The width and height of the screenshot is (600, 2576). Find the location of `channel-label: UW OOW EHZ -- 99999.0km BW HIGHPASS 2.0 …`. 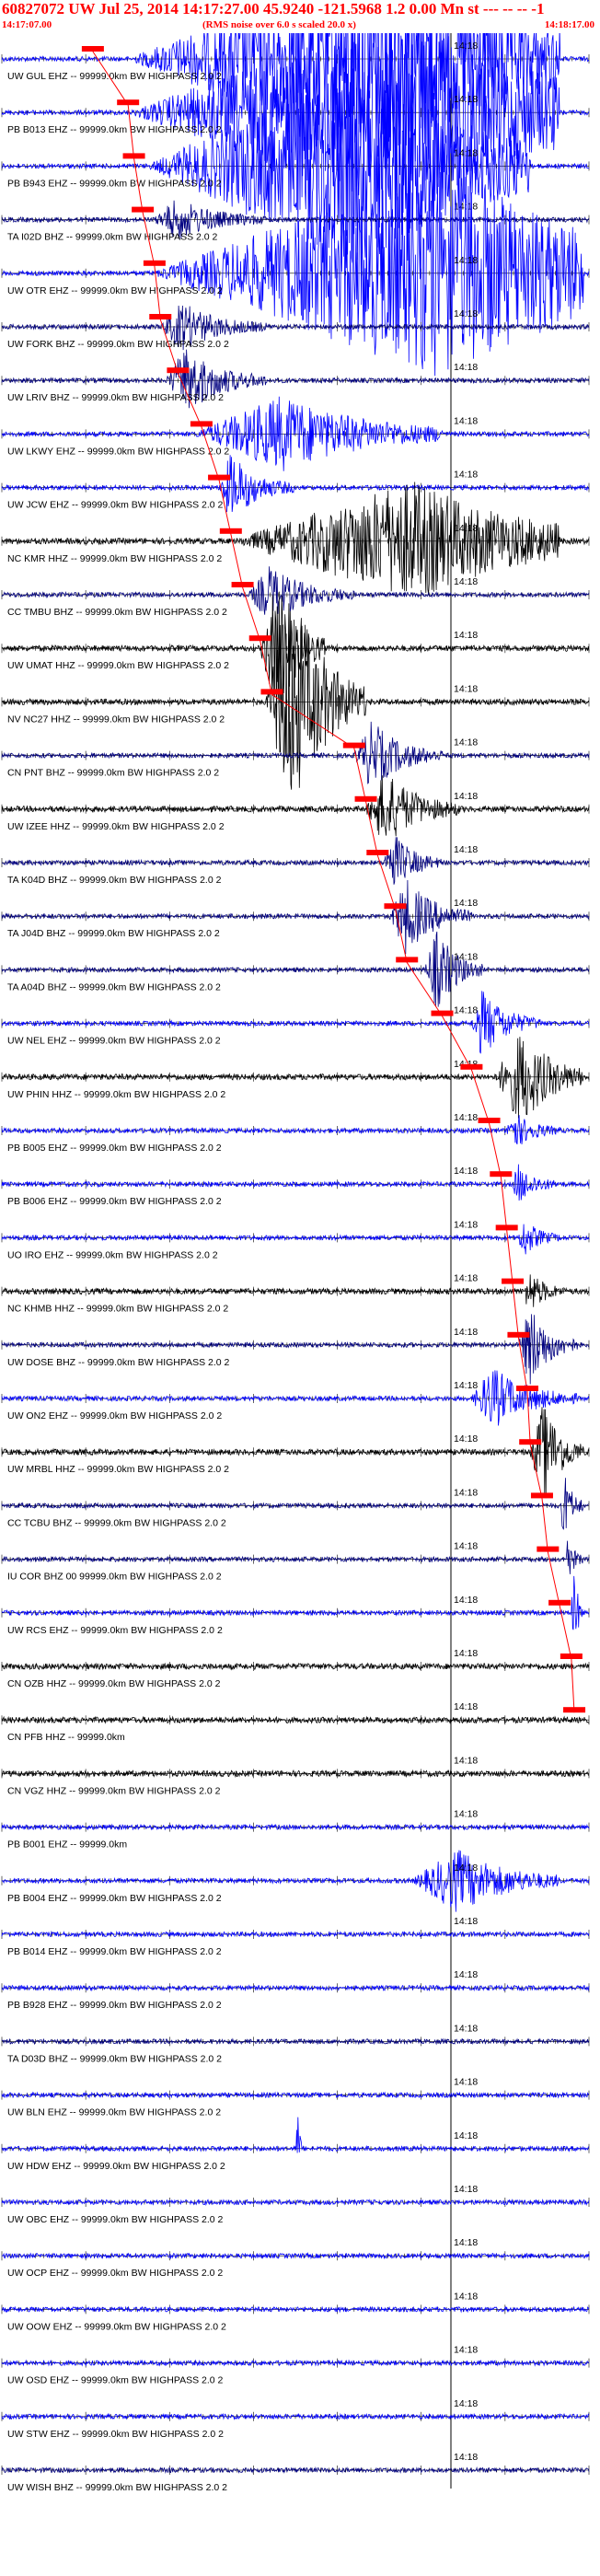

channel-label: UW OOW EHZ -- 99999.0km BW HIGHPASS 2.0 … is located at coordinates (116, 2326).